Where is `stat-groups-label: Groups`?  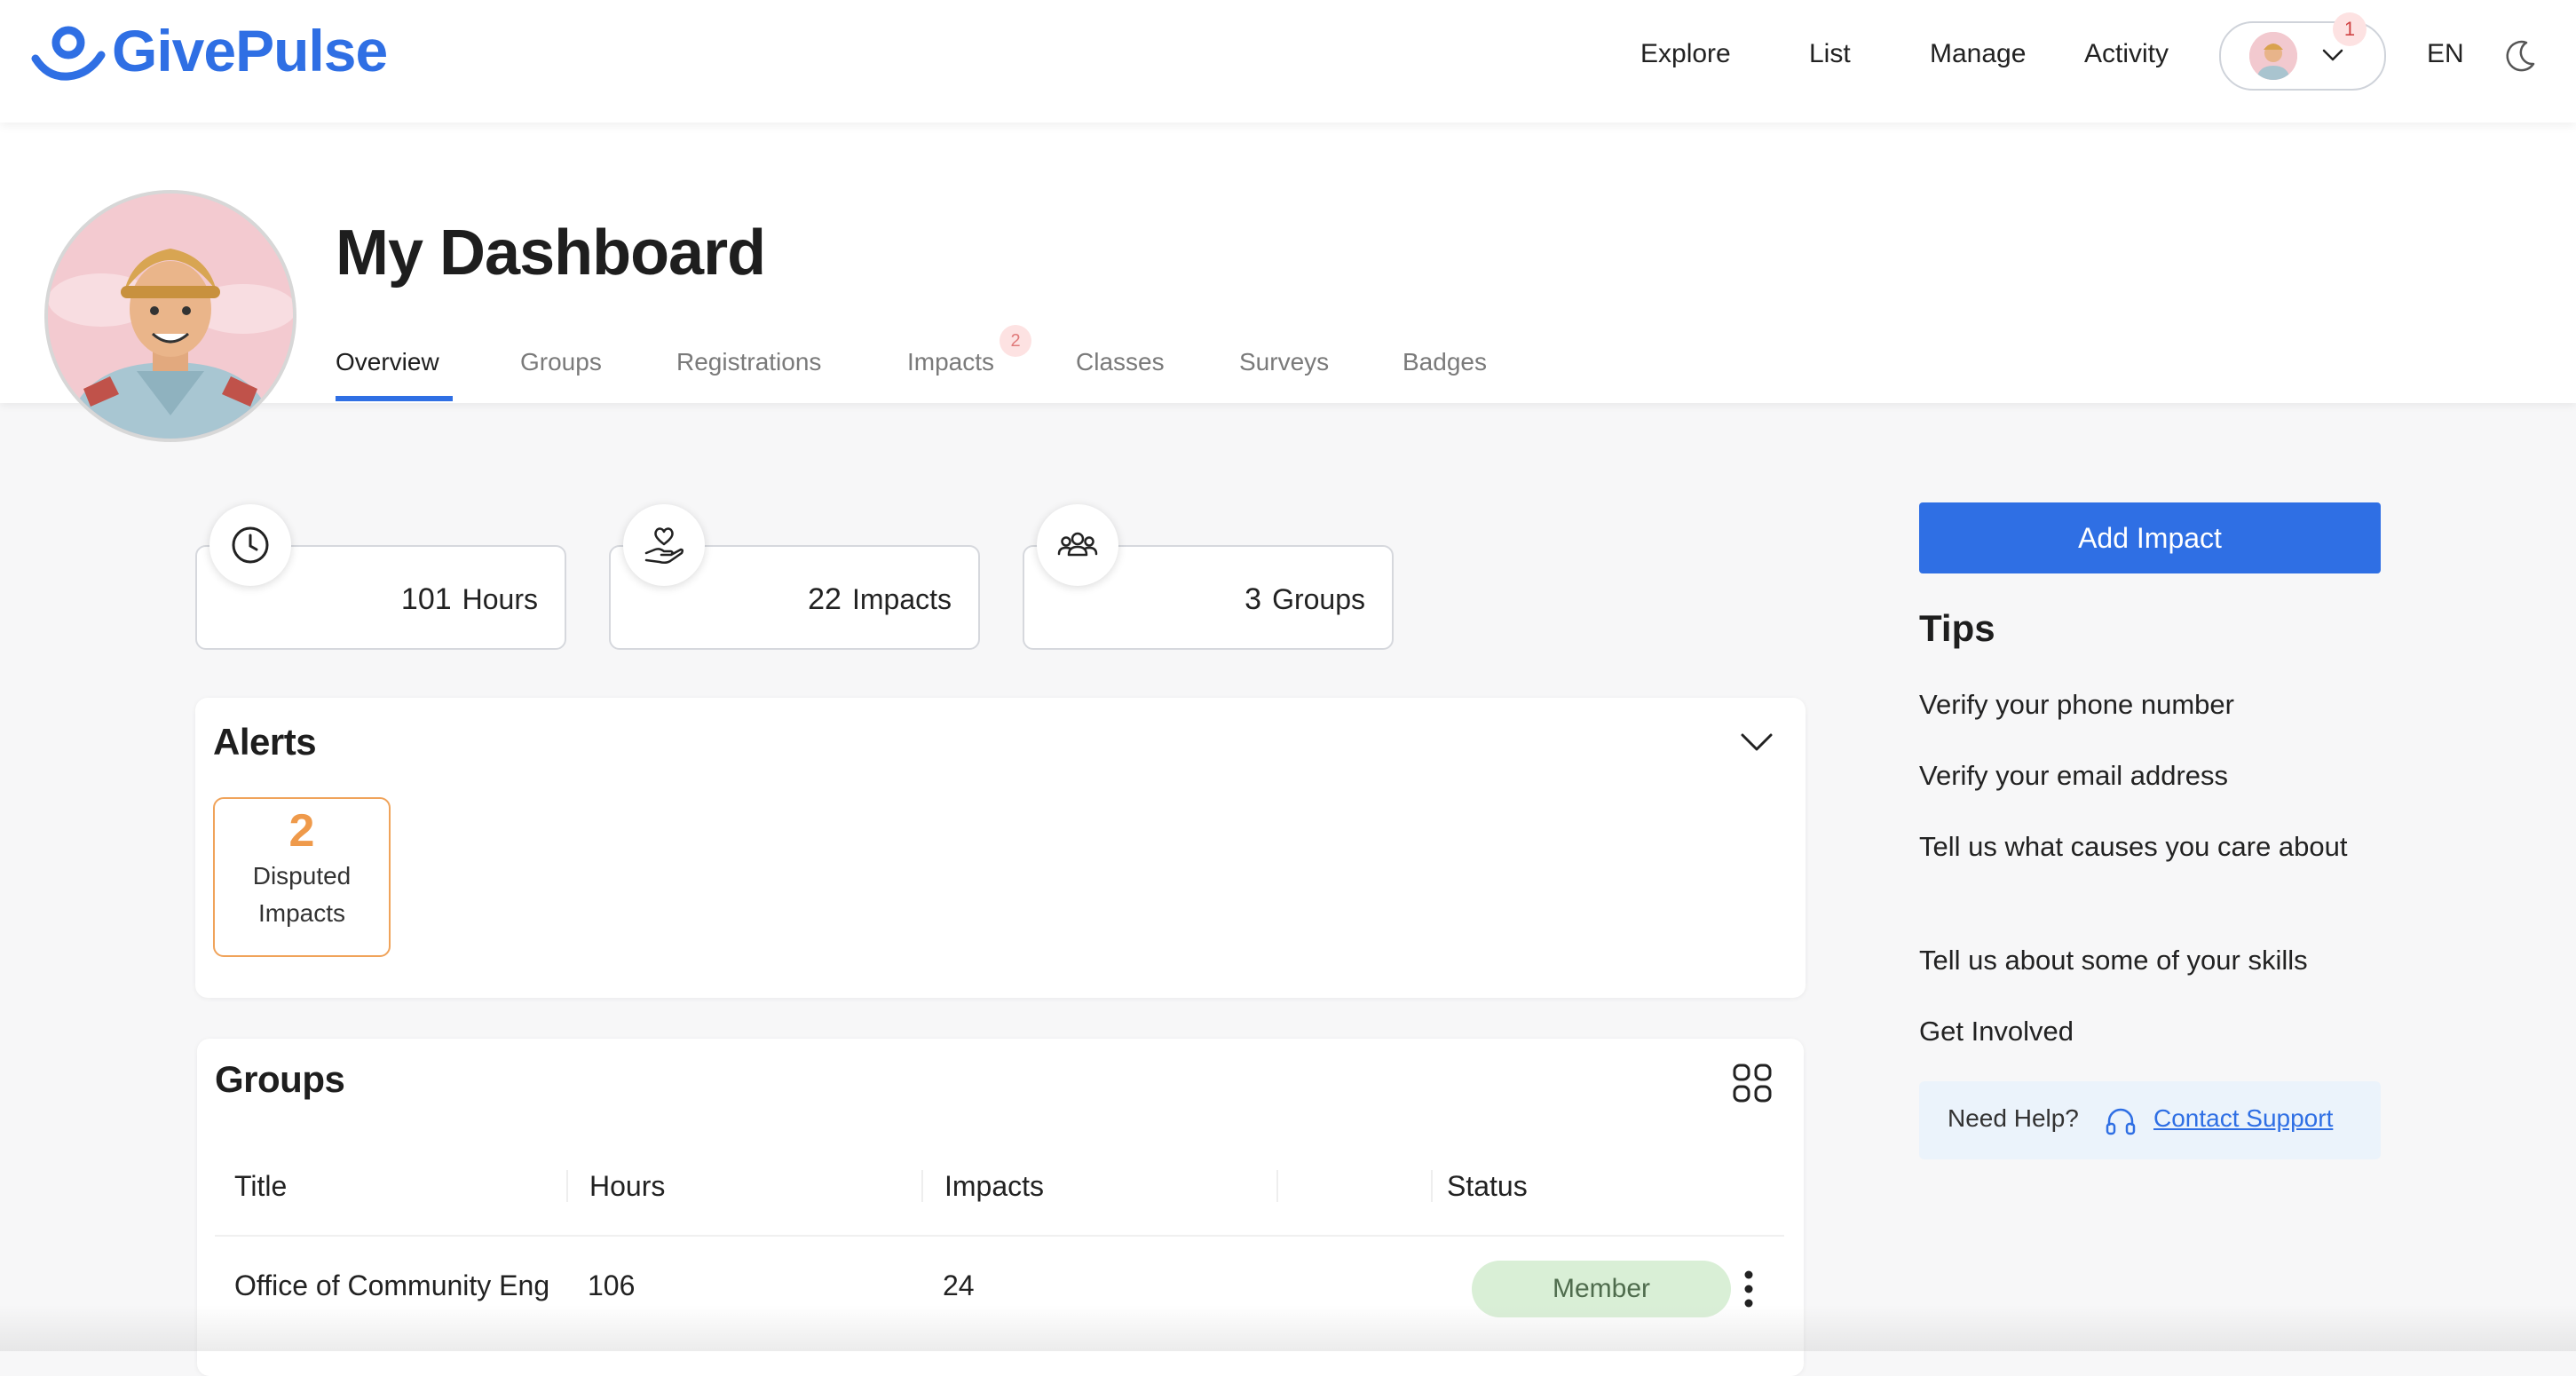
stat-groups-label: Groups is located at coordinates (1318, 599).